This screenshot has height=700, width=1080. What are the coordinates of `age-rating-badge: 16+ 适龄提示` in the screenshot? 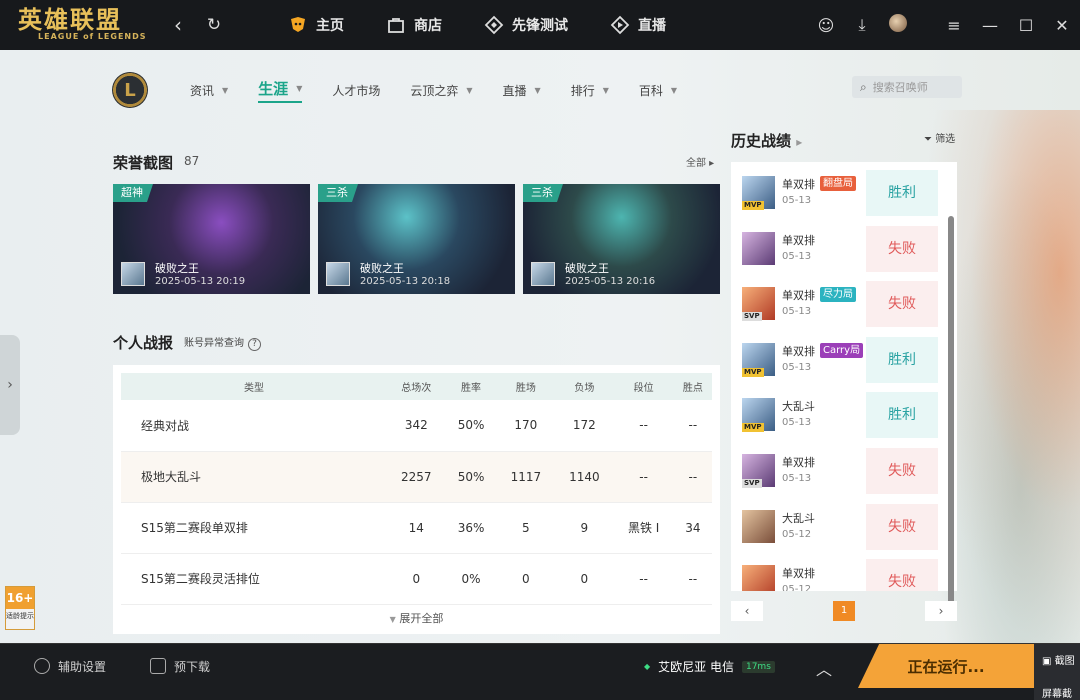 It's located at (20, 608).